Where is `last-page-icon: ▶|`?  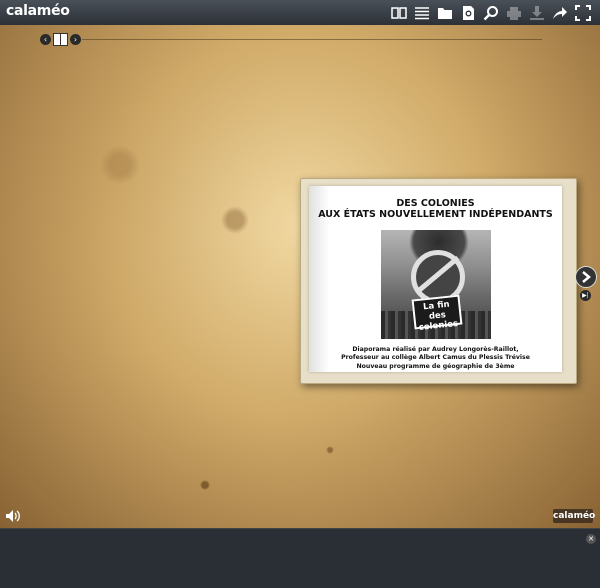 last-page-icon: ▶| is located at coordinates (585, 295).